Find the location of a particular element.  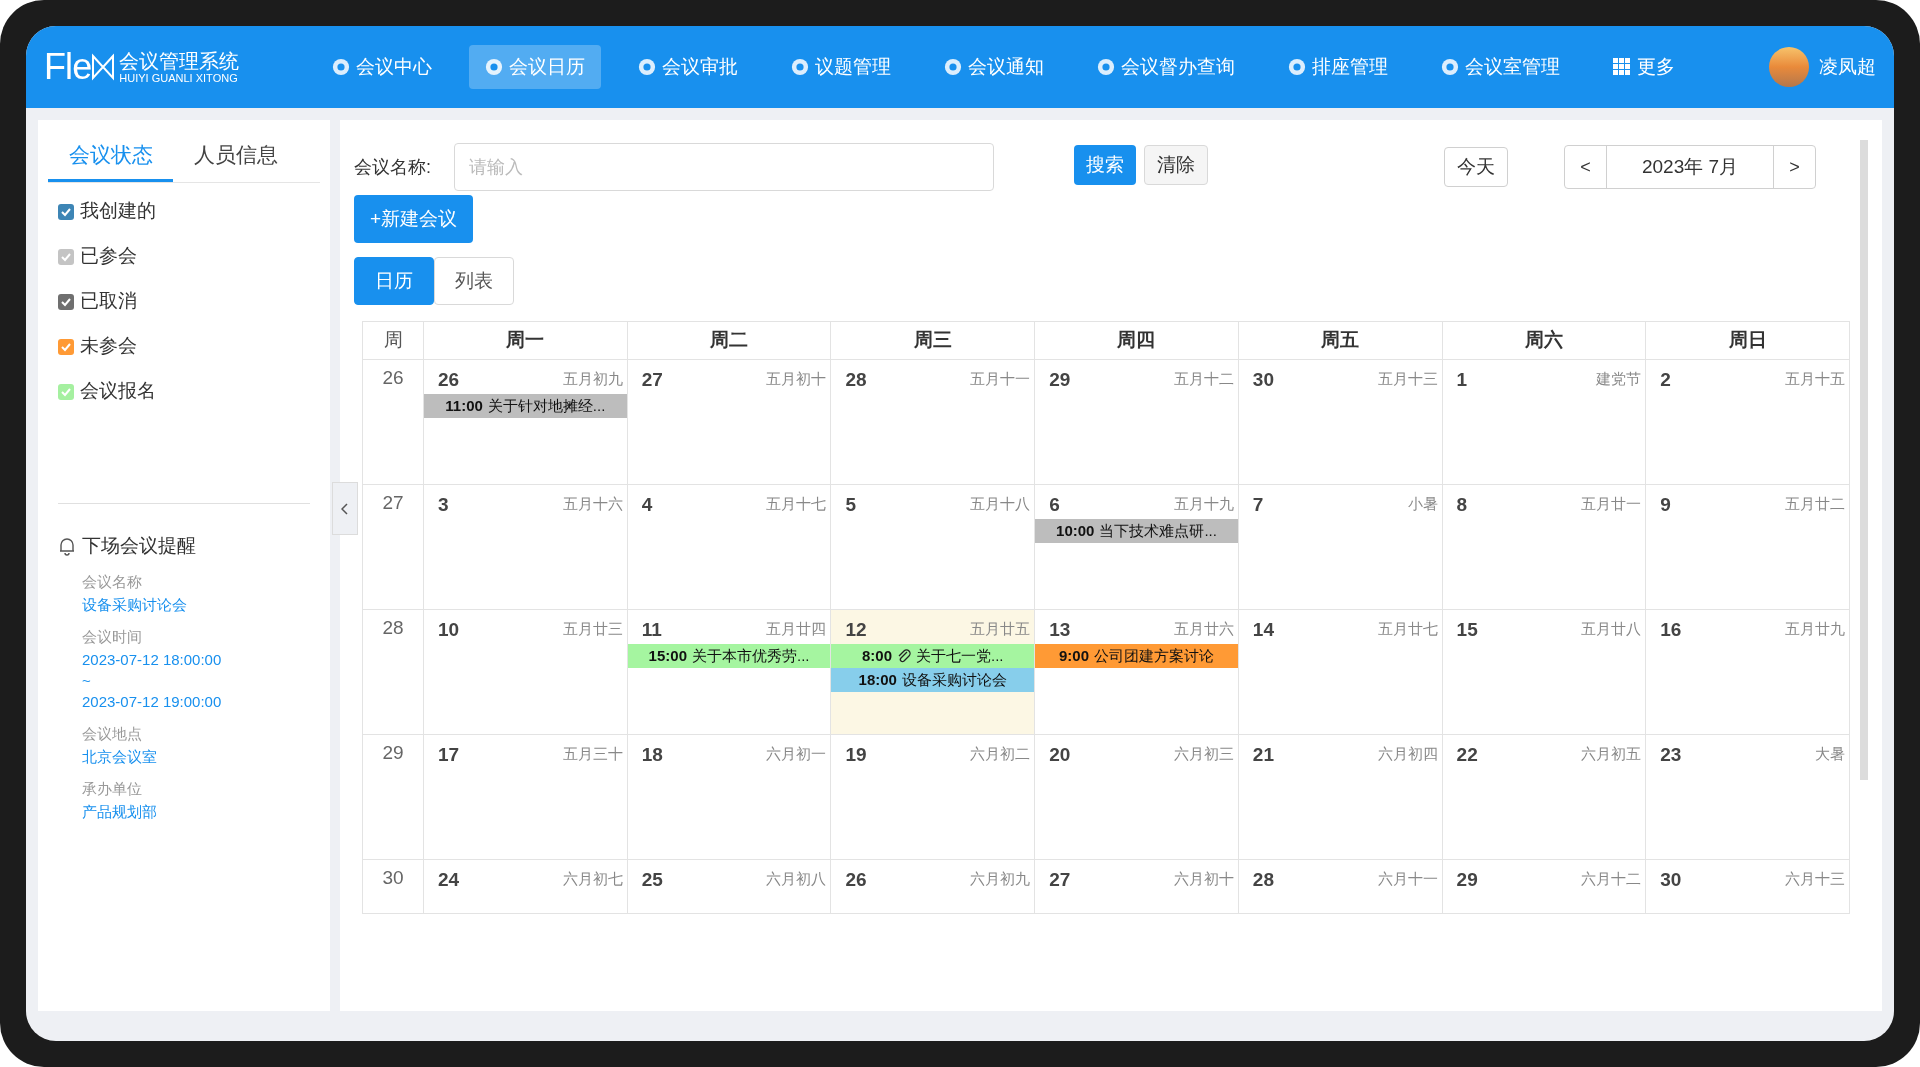

week-number: 30 is located at coordinates (393, 878).